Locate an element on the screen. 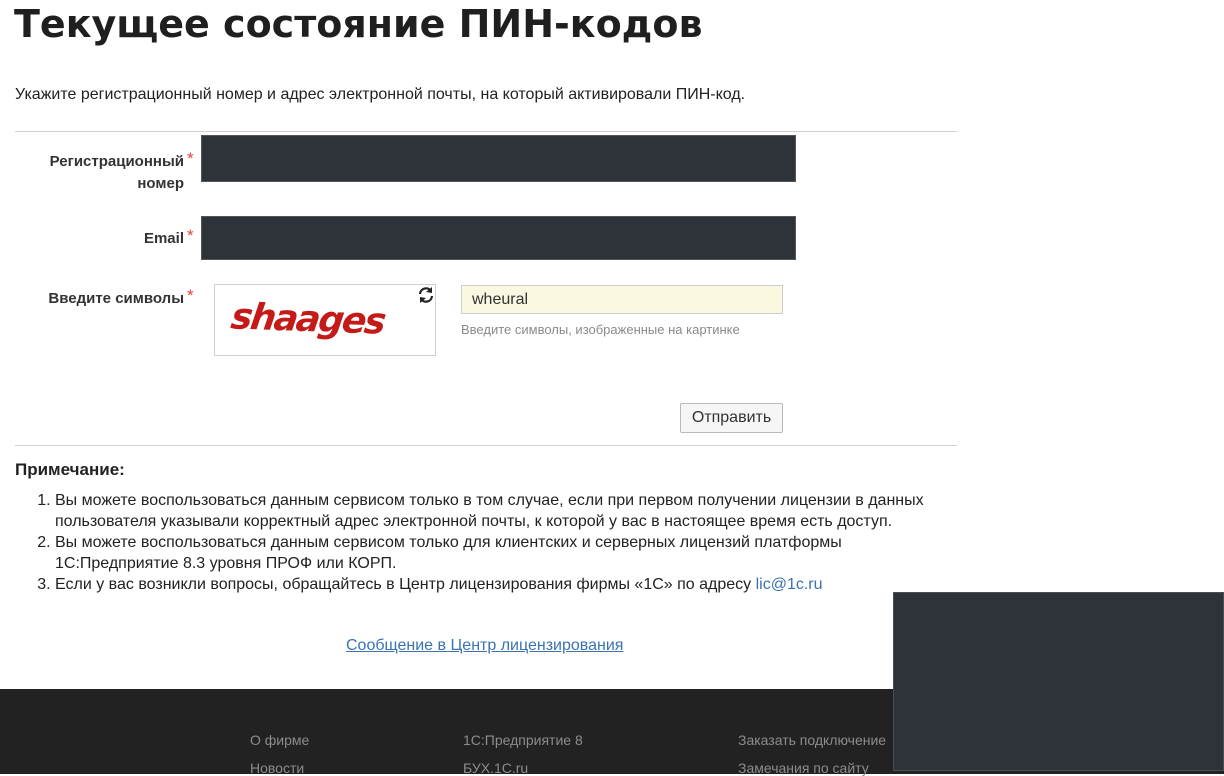 This screenshot has width=1224, height=776. message-licensing-center-link: Сообщение в Центр лицензирования is located at coordinates (484, 646).